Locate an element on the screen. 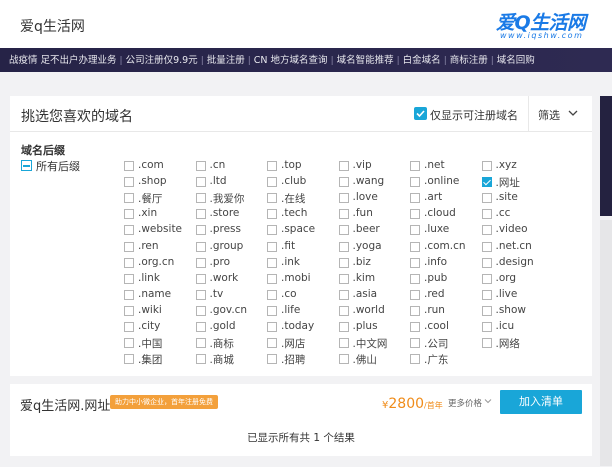  suffix-option: .top is located at coordinates (302, 166).